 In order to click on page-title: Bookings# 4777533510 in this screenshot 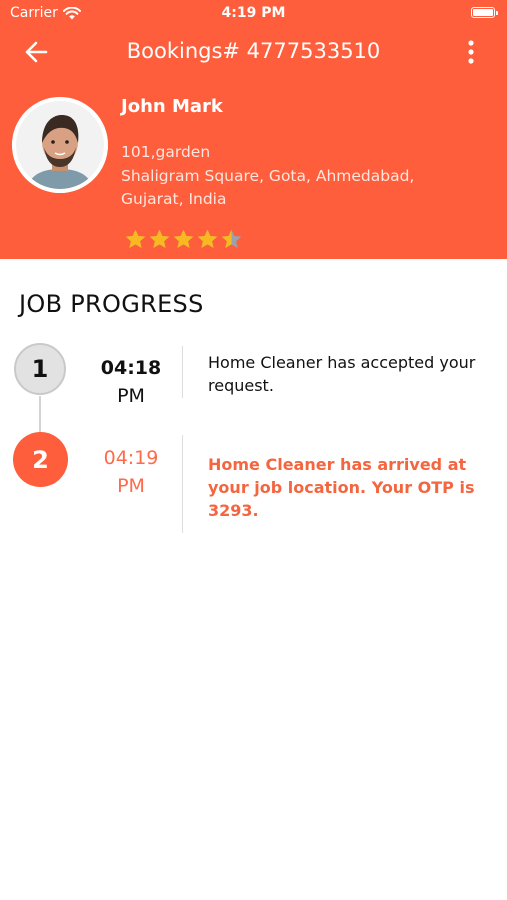, I will do `click(253, 51)`.